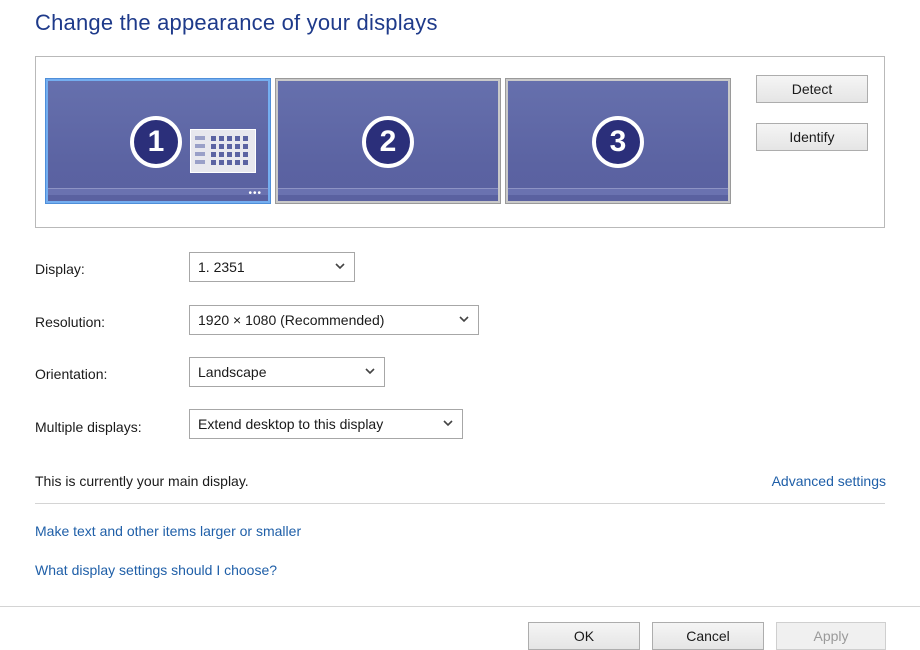  I want to click on divider, so click(460, 503).